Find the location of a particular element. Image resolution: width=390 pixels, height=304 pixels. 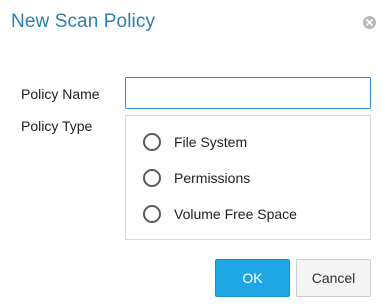

policy-type-option-volume-free-space: Volume Free Space is located at coordinates (253, 214).